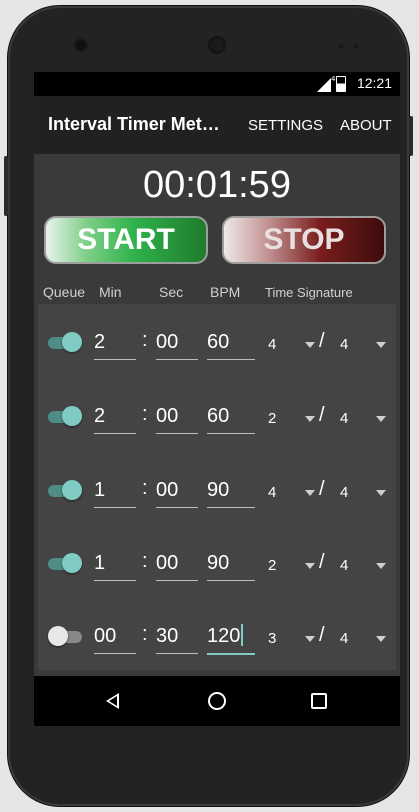 Image resolution: width=419 pixels, height=812 pixels. I want to click on bpm-header: BPM, so click(225, 292).